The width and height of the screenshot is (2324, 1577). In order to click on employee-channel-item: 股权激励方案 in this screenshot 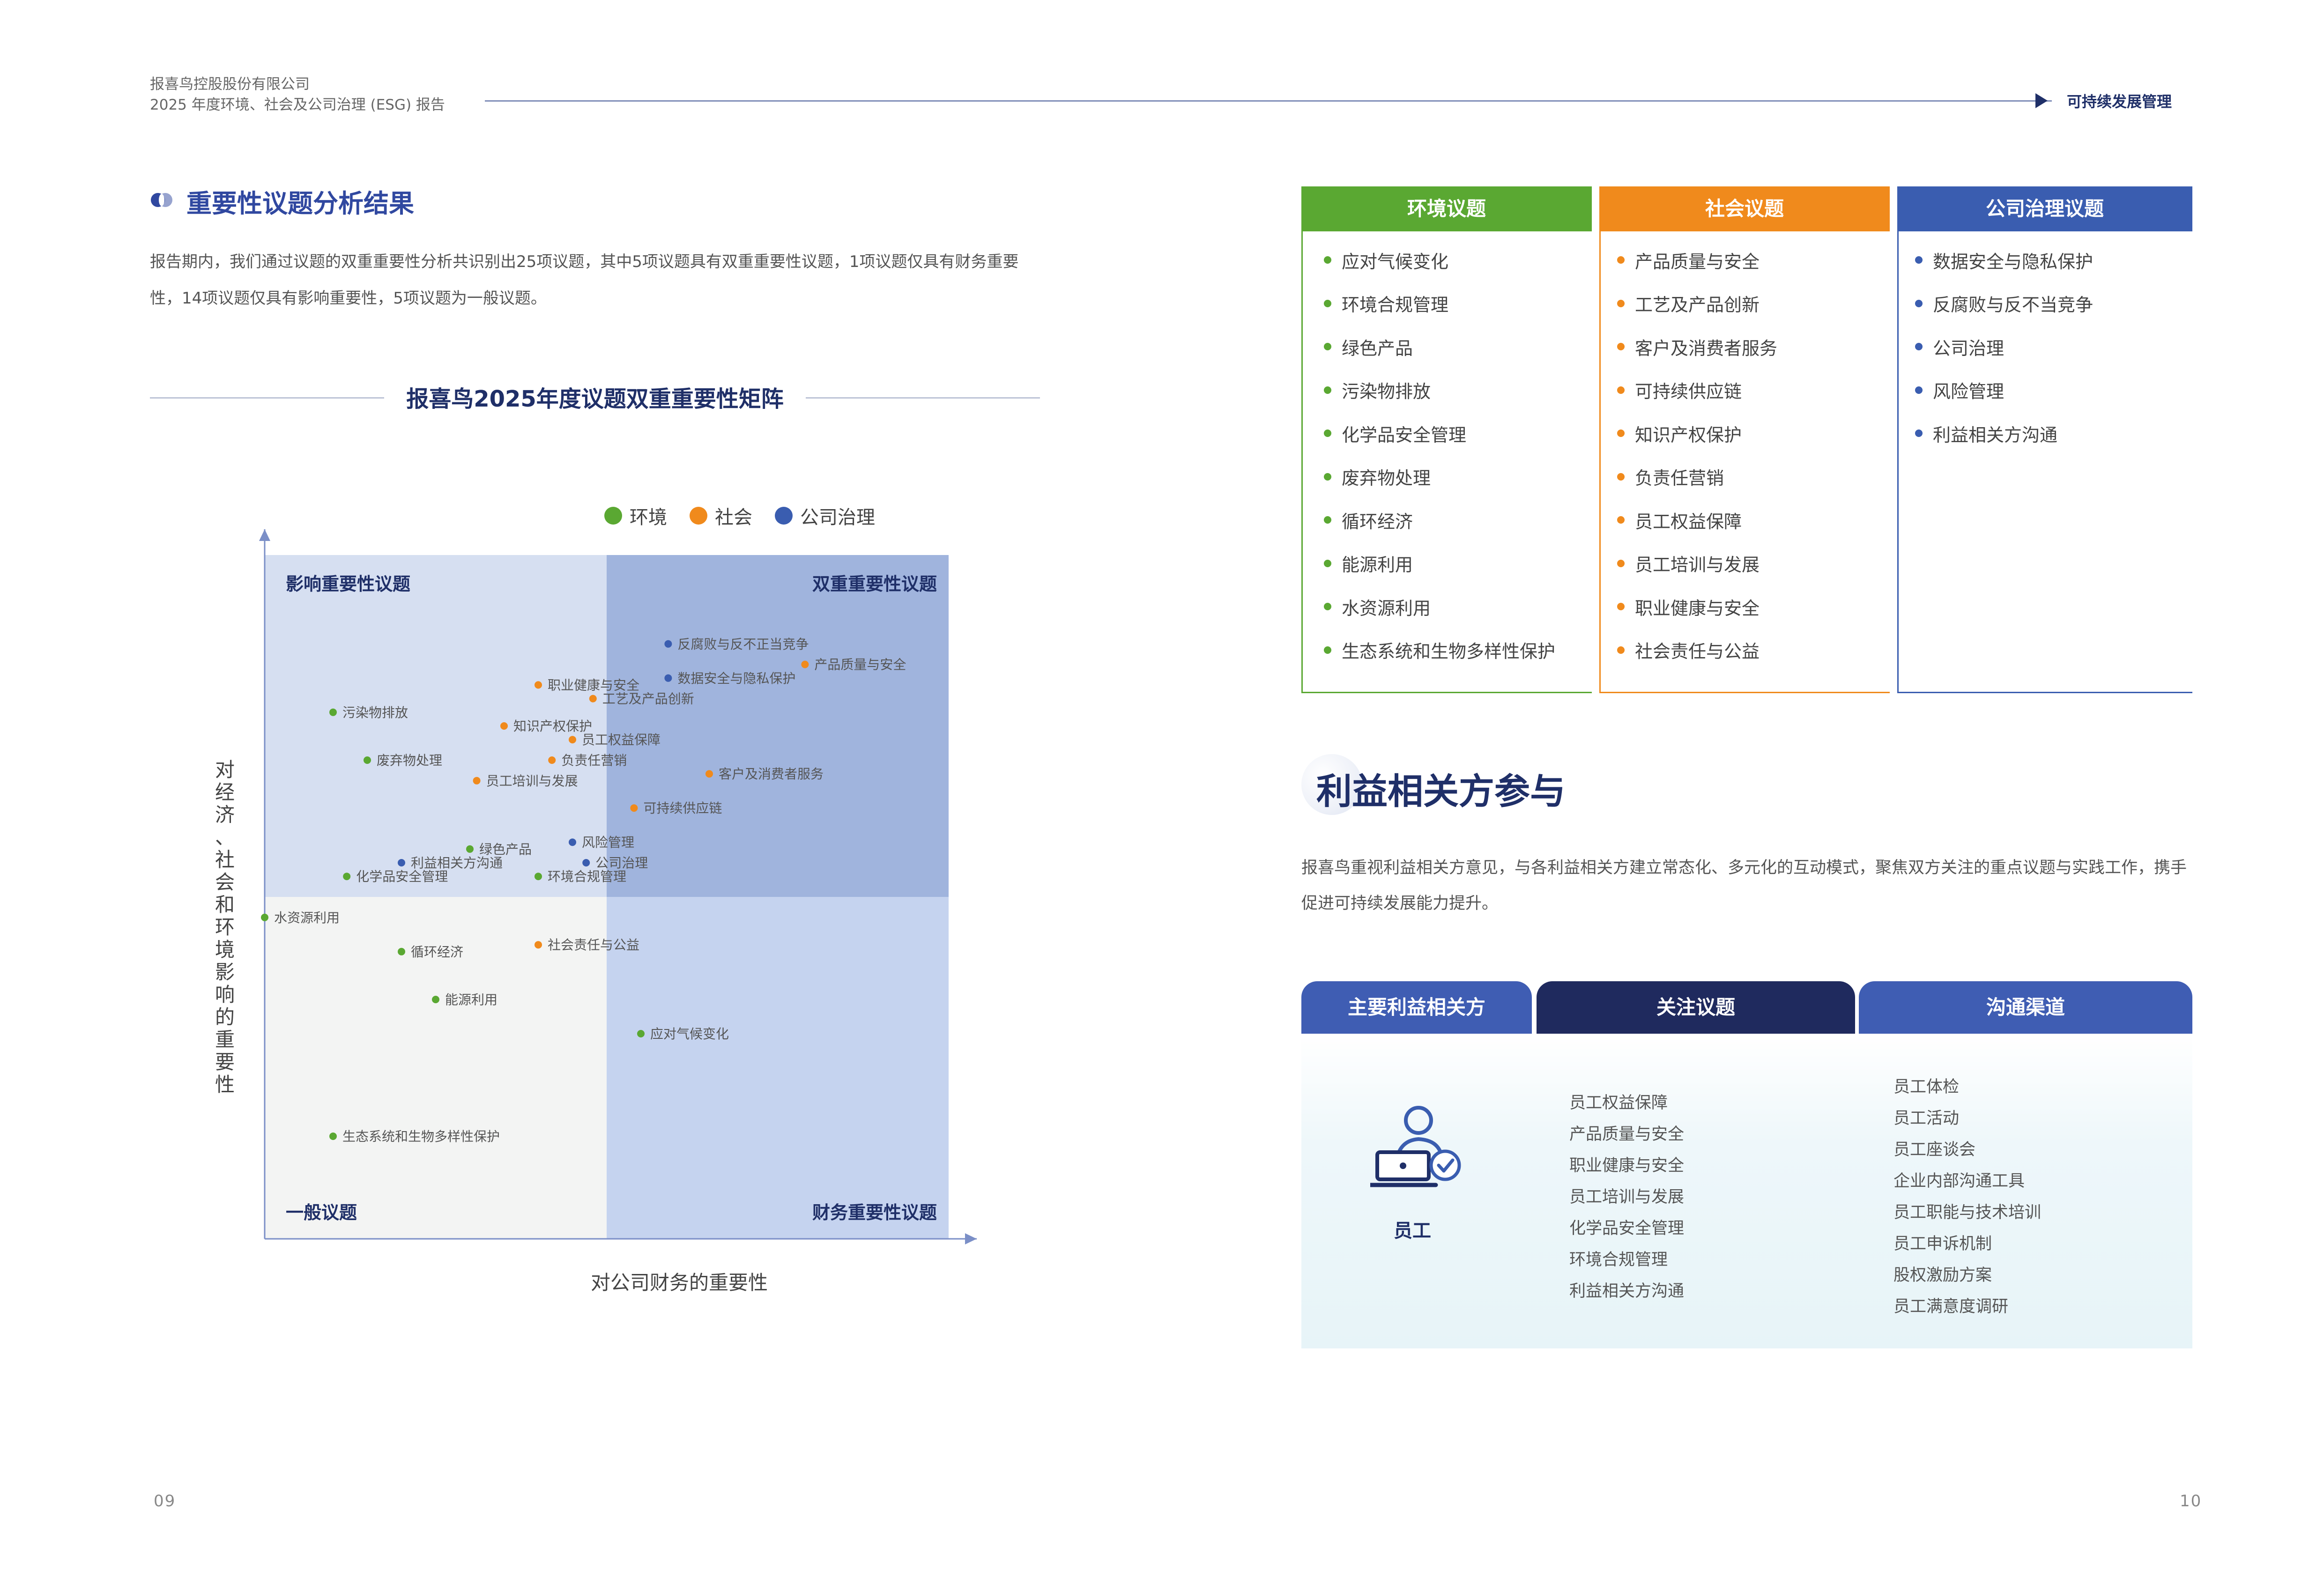, I will do `click(1942, 1275)`.